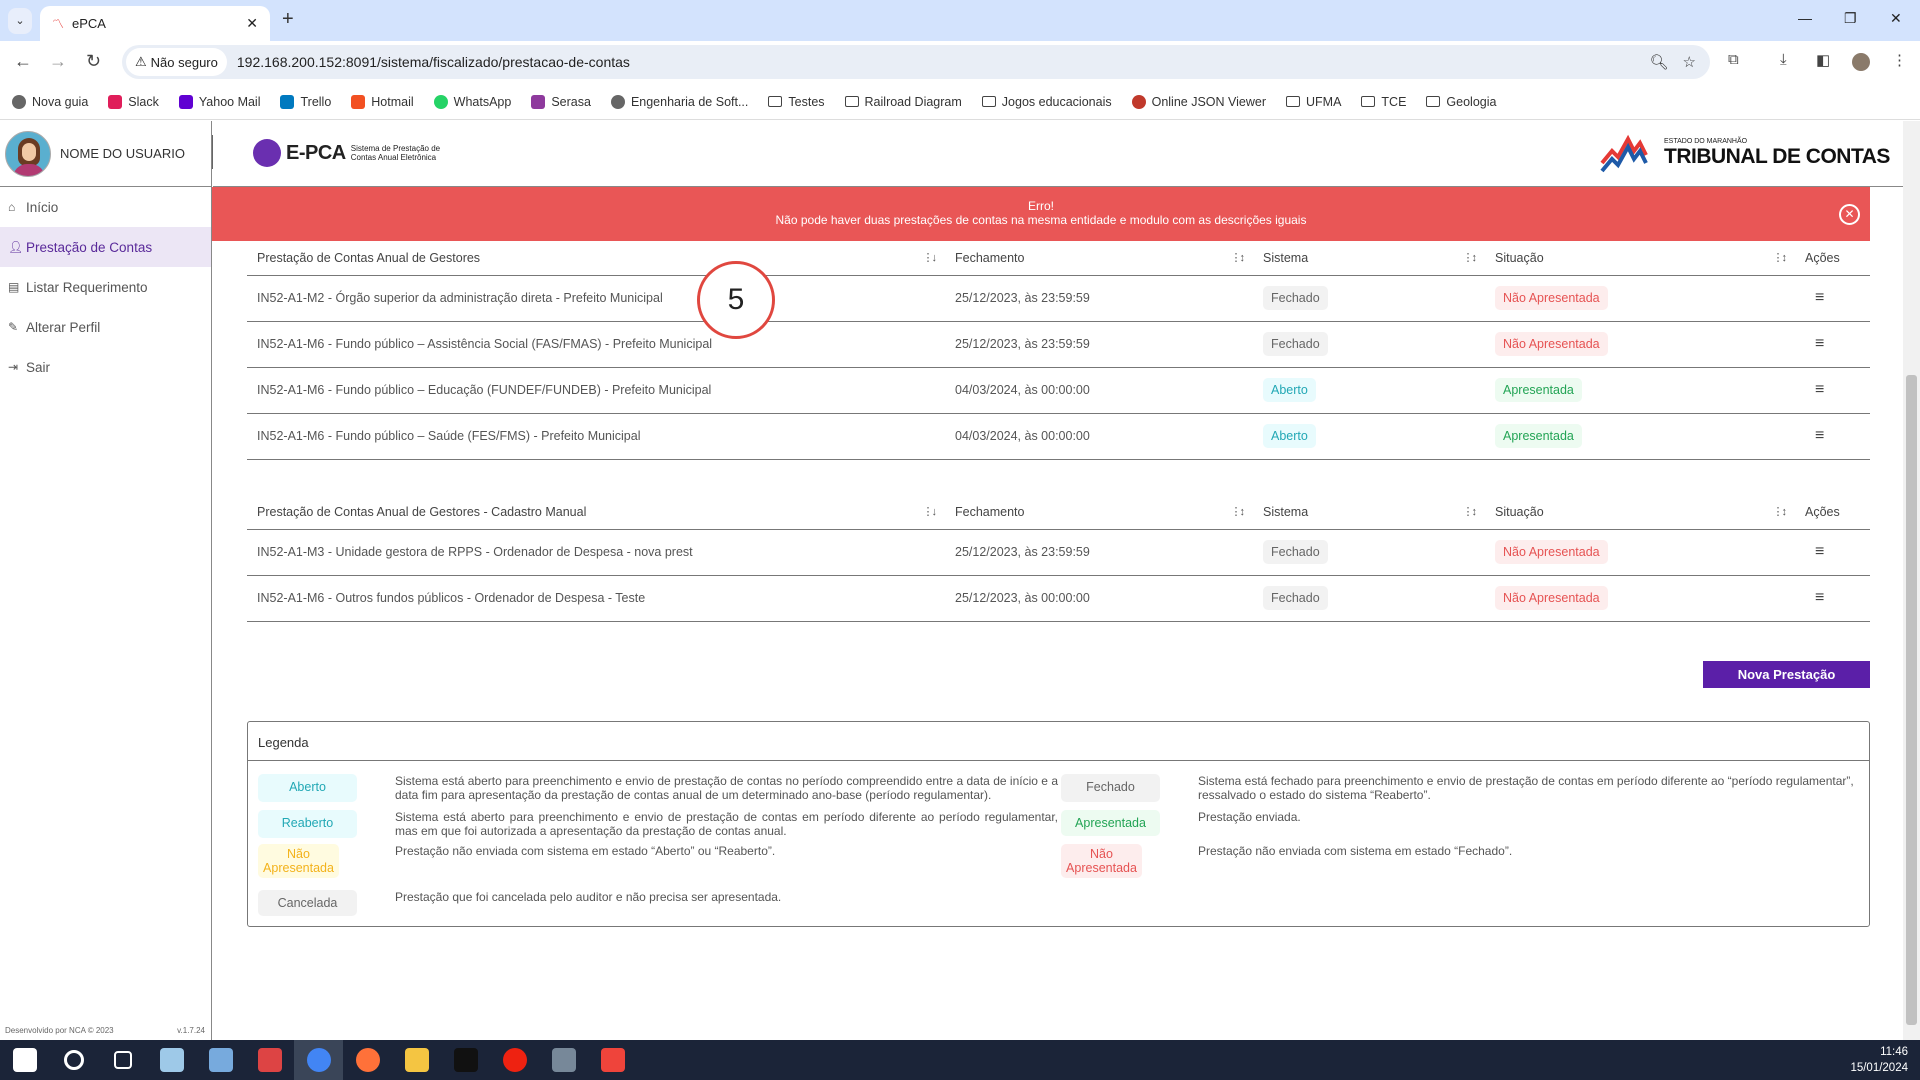 The image size is (1920, 1080). I want to click on bookmark-label: WhatsApp, so click(482, 101).